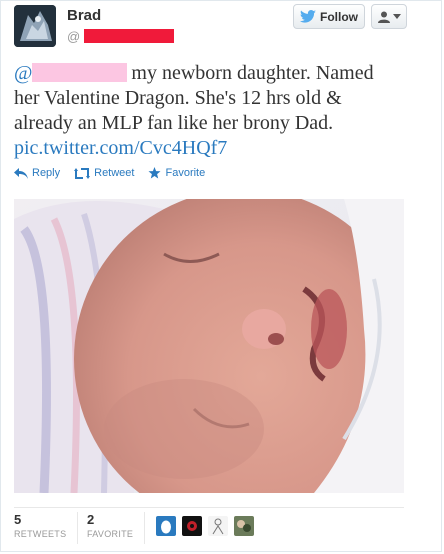  What do you see at coordinates (80, 72) in the screenshot?
I see `redacted-mention` at bounding box center [80, 72].